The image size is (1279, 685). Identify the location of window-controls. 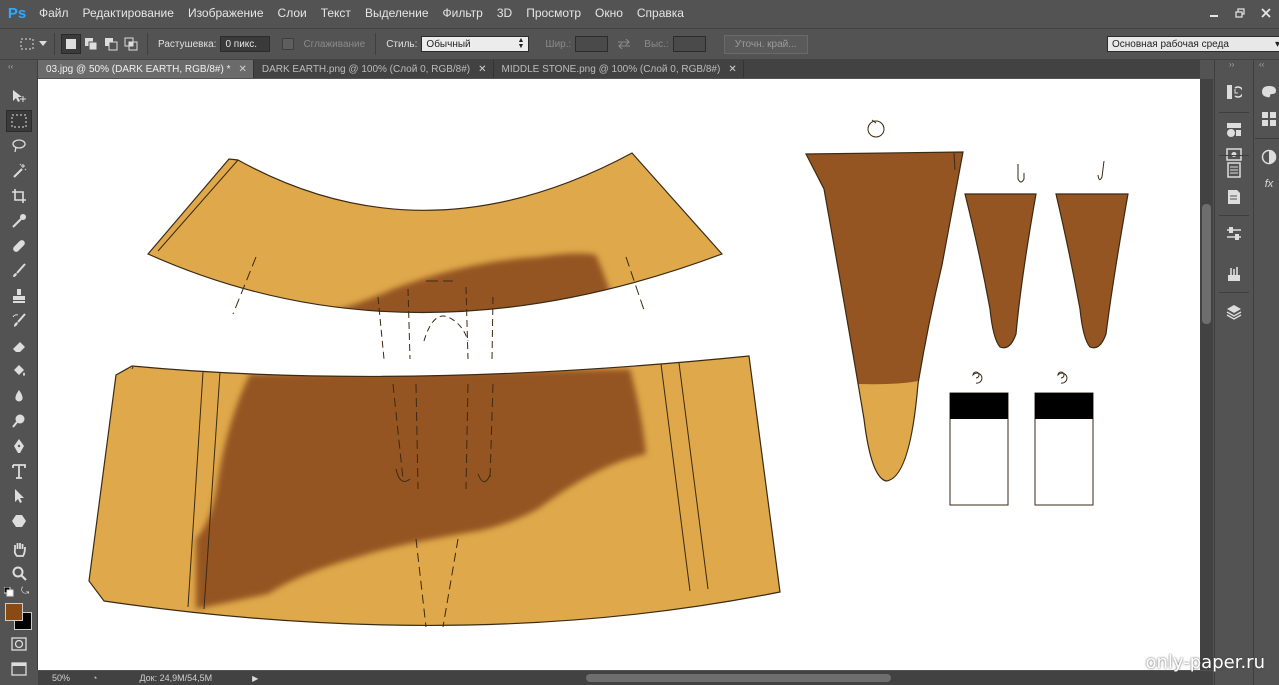
(1240, 13).